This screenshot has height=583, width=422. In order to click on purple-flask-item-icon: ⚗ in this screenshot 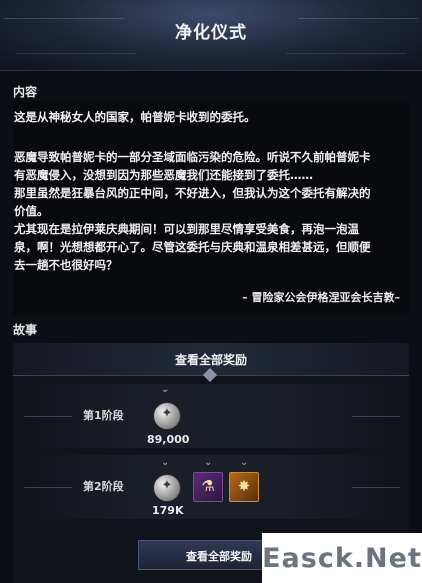, I will do `click(208, 487)`.